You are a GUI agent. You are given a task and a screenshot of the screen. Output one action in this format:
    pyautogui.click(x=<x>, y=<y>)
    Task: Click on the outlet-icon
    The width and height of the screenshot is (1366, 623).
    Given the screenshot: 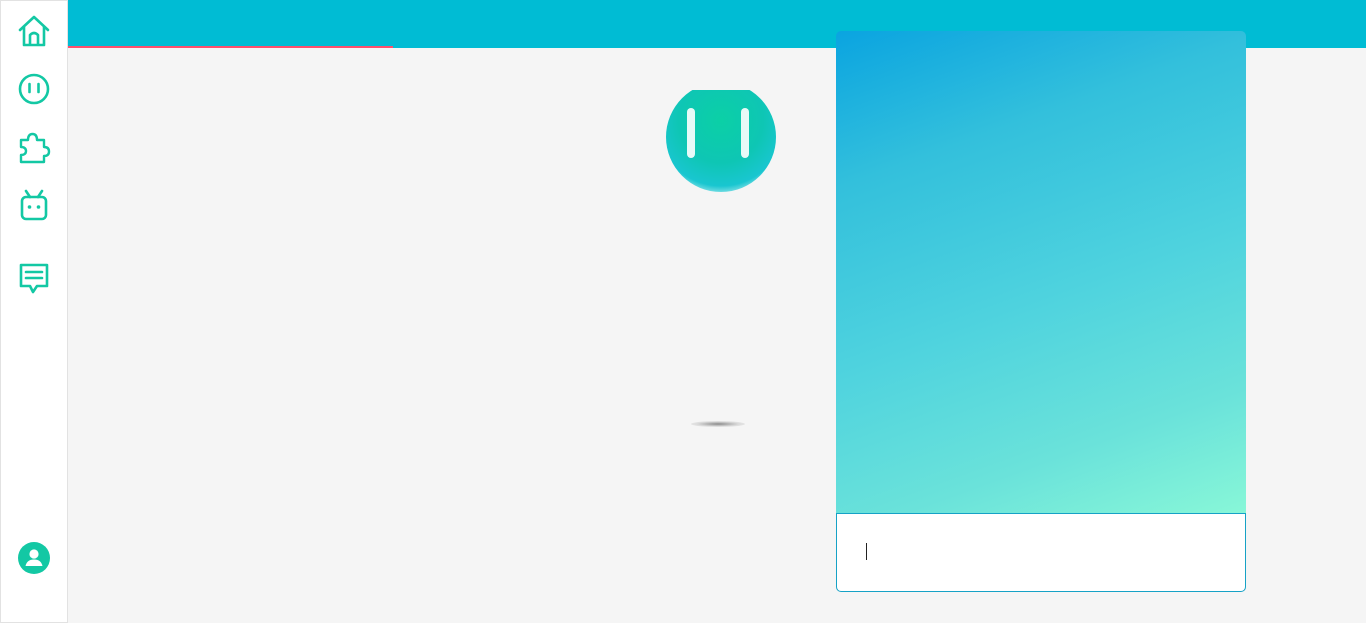 What is the action you would take?
    pyautogui.click(x=34, y=89)
    